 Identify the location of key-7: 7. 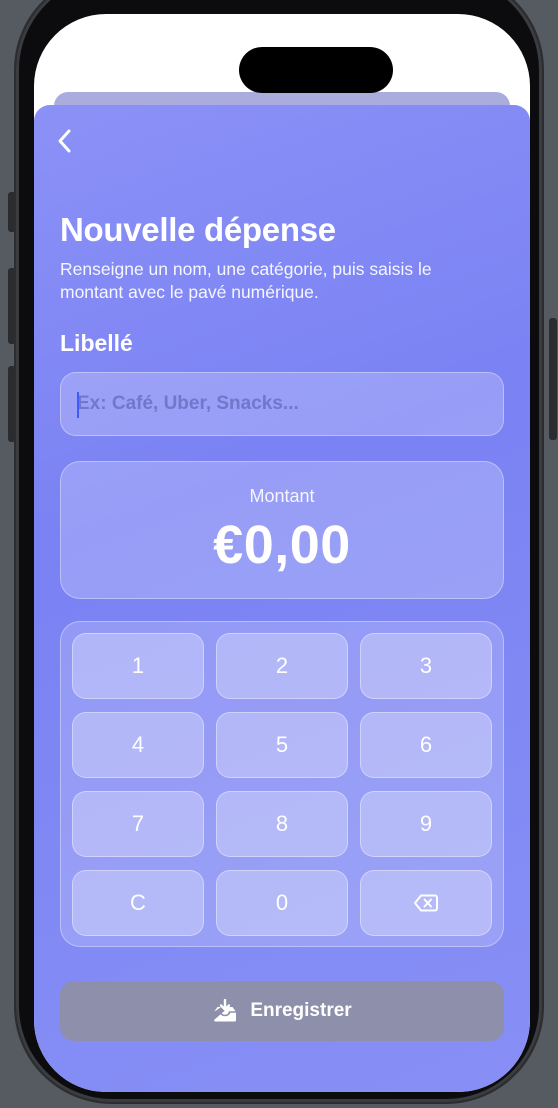
(138, 824).